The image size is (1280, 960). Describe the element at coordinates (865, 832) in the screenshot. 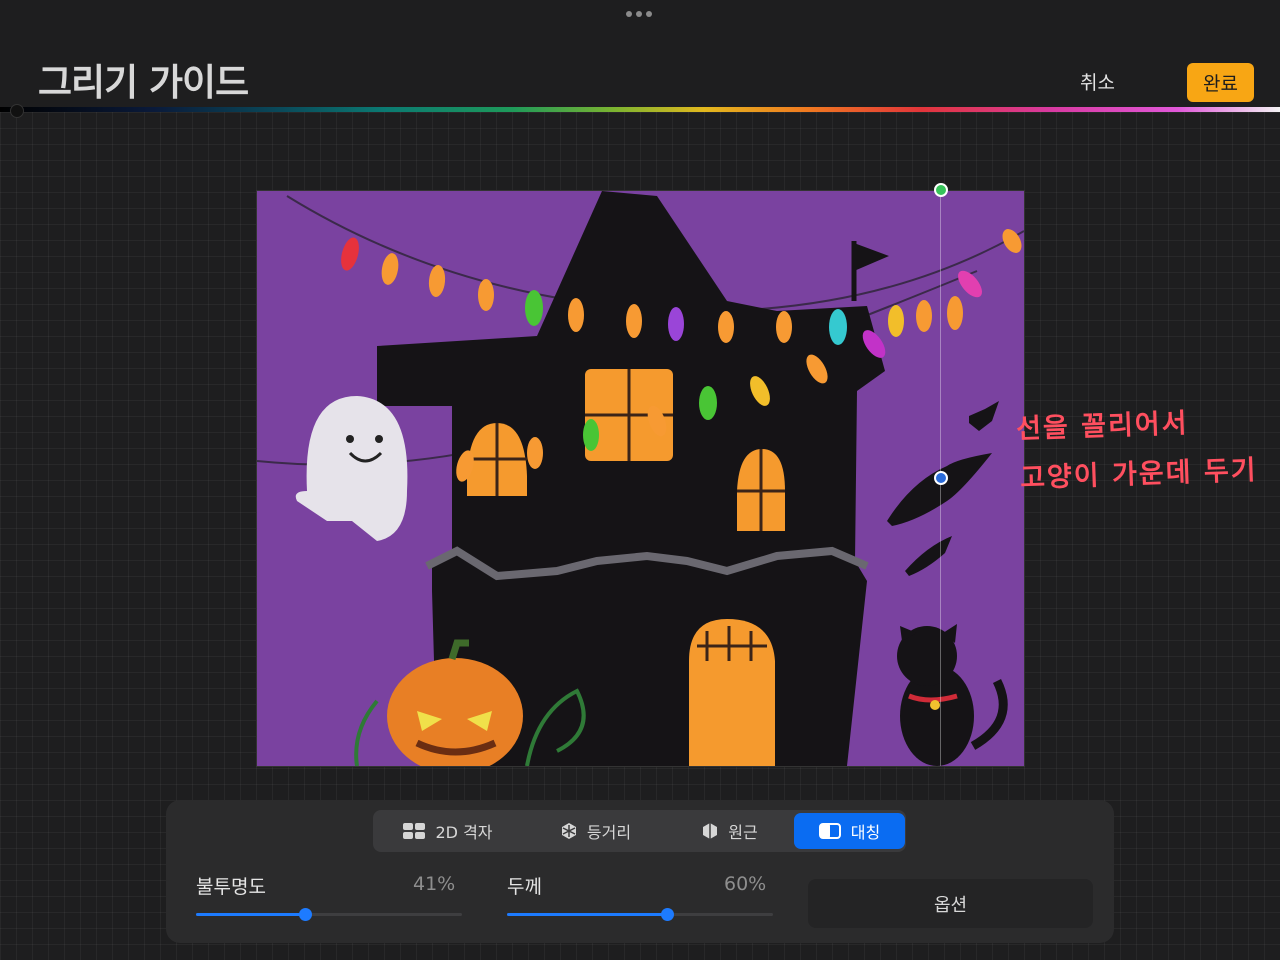

I see `tab-label: 대칭` at that location.